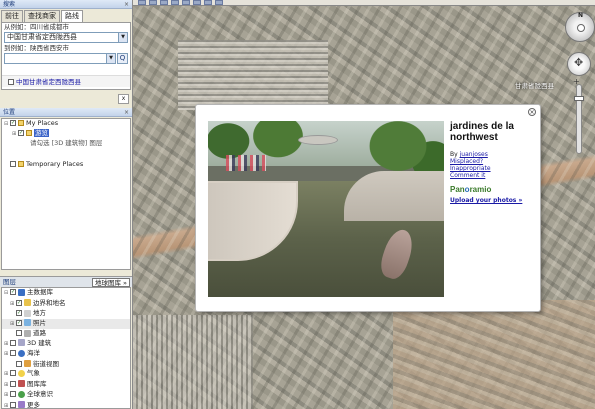  I want to click on zoom-slider, so click(579, 119).